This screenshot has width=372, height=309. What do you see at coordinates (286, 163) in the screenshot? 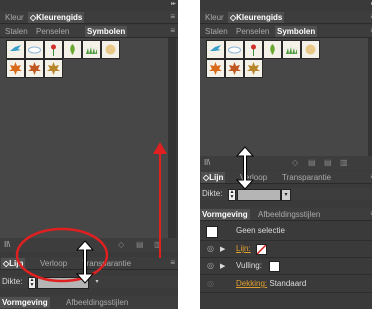
I see `symbols-toolbar: Il\ ◇ ▤ ▤ ▥` at bounding box center [286, 163].